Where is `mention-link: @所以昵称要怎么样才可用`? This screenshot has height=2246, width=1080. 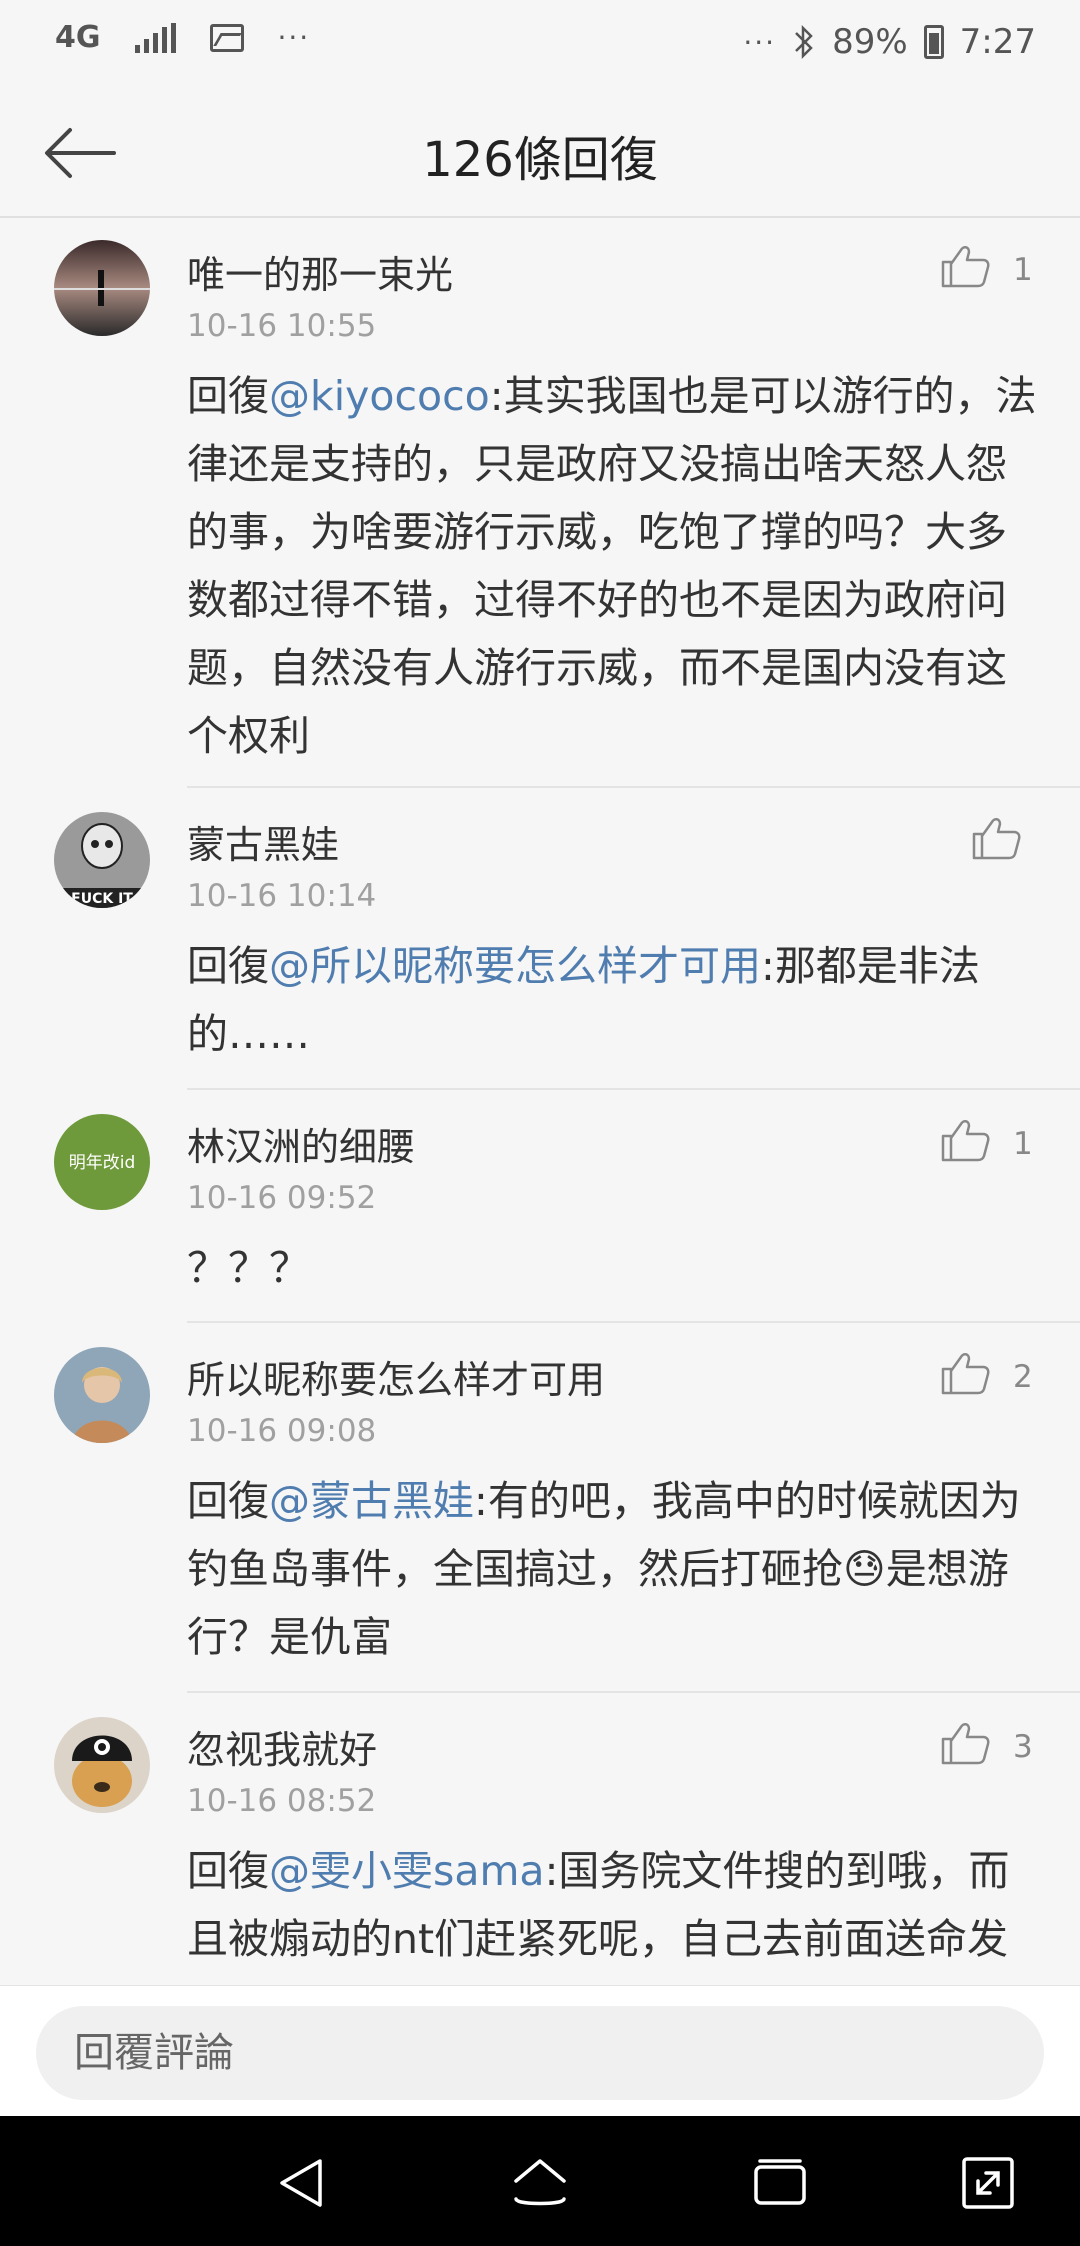 mention-link: @所以昵称要怎么样才可用 is located at coordinates (515, 966).